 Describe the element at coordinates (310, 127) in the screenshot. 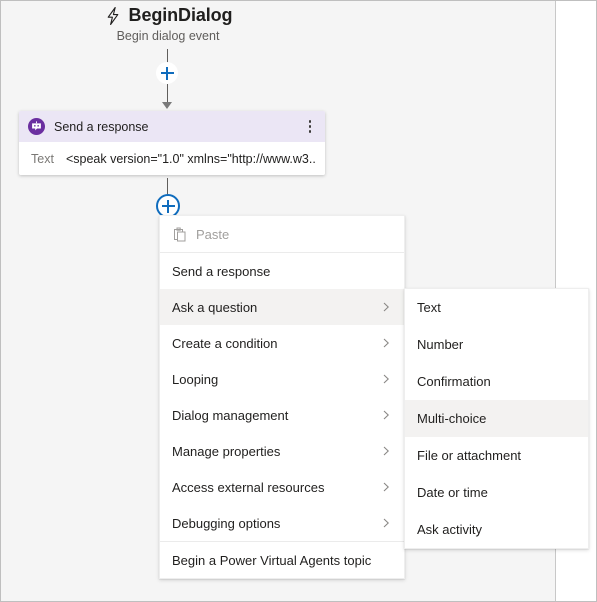

I see `more-vertical-icon` at that location.